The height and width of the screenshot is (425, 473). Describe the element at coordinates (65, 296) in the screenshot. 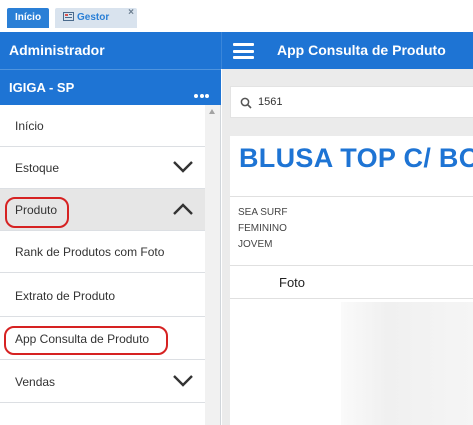

I see `sidebar-item-label: Extrato de Produto` at that location.